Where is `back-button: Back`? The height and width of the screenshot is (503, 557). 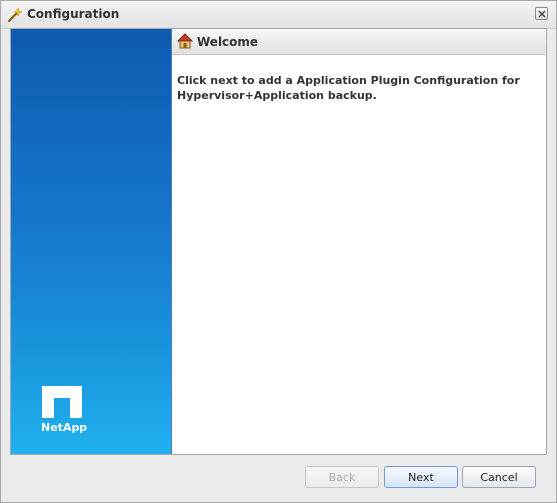 back-button: Back is located at coordinates (342, 477).